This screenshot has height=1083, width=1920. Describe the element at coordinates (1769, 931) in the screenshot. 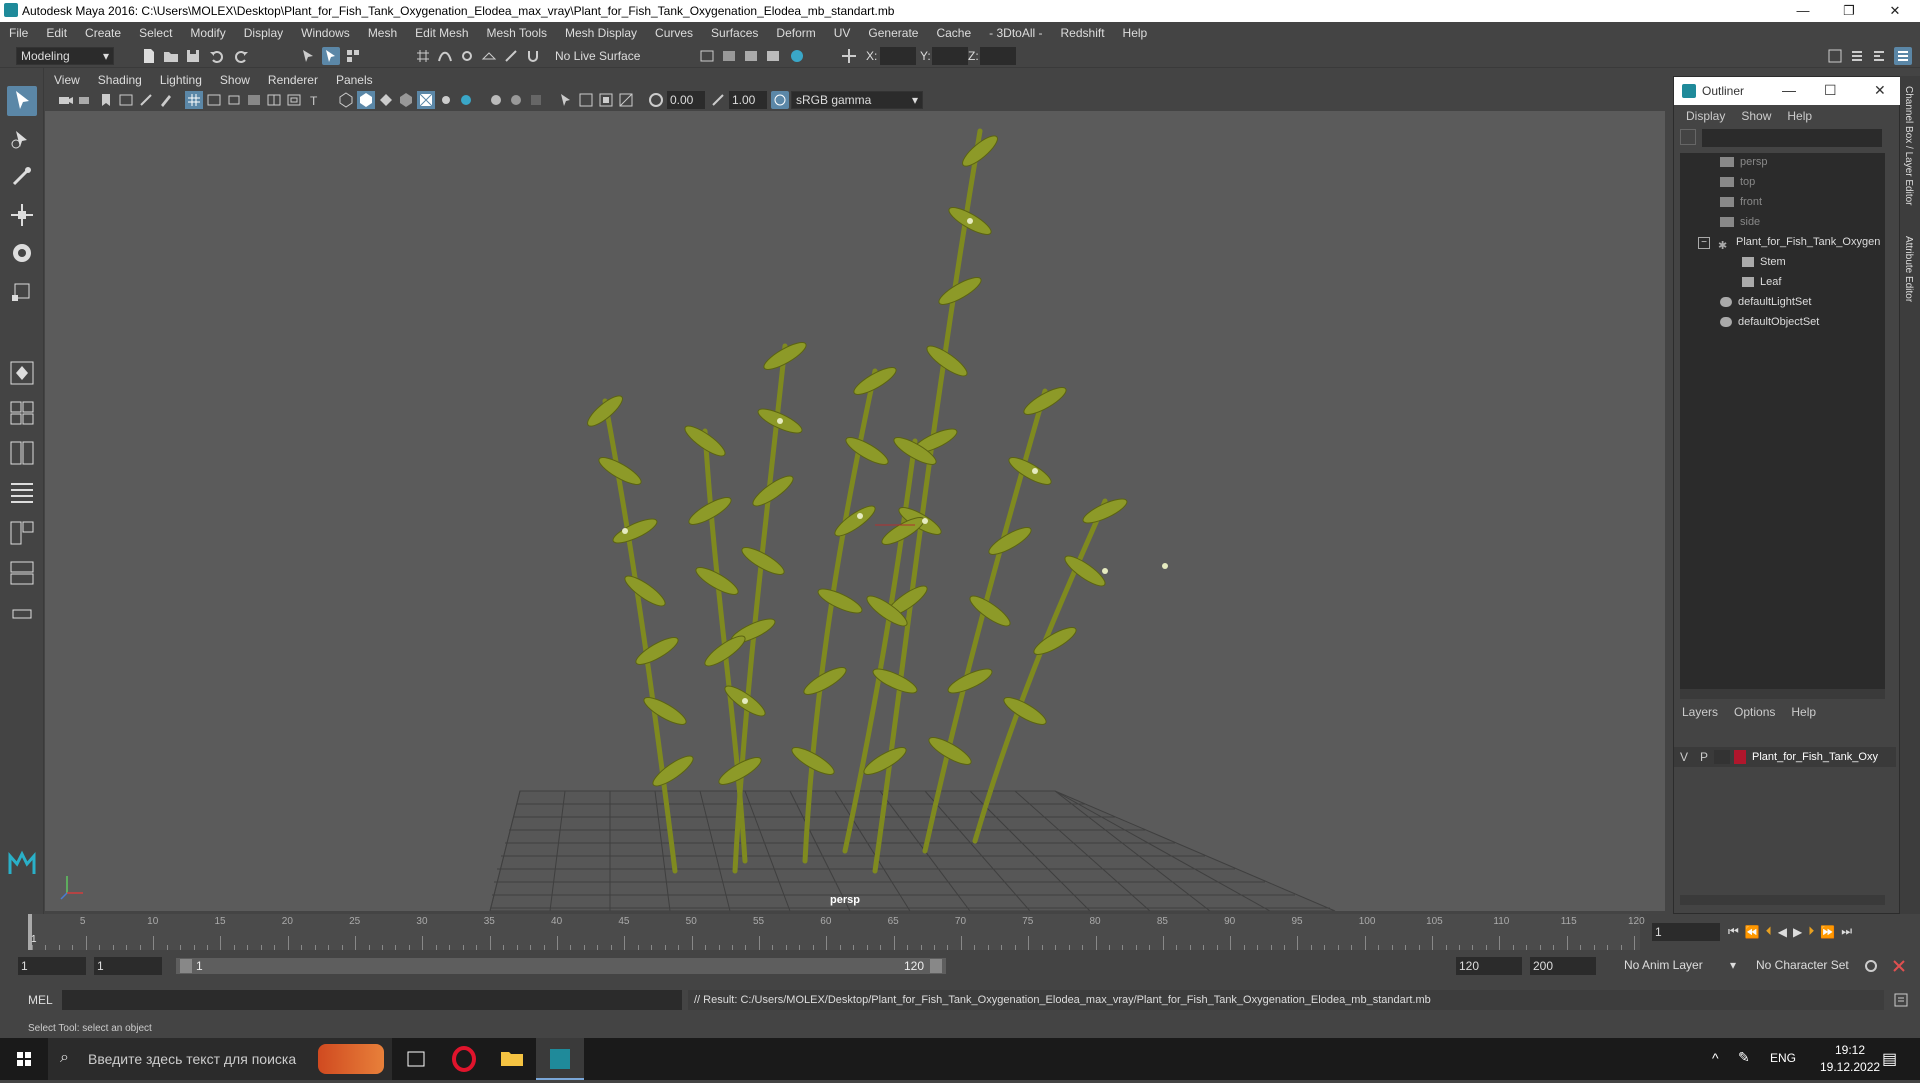

I see `step-back-frame-icon: ⏴` at that location.